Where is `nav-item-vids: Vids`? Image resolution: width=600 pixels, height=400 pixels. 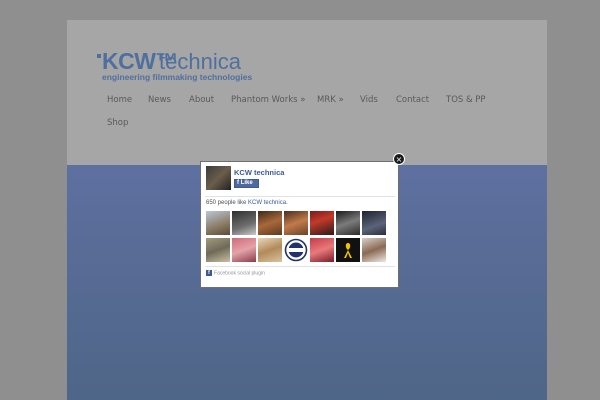 nav-item-vids: Vids is located at coordinates (369, 100).